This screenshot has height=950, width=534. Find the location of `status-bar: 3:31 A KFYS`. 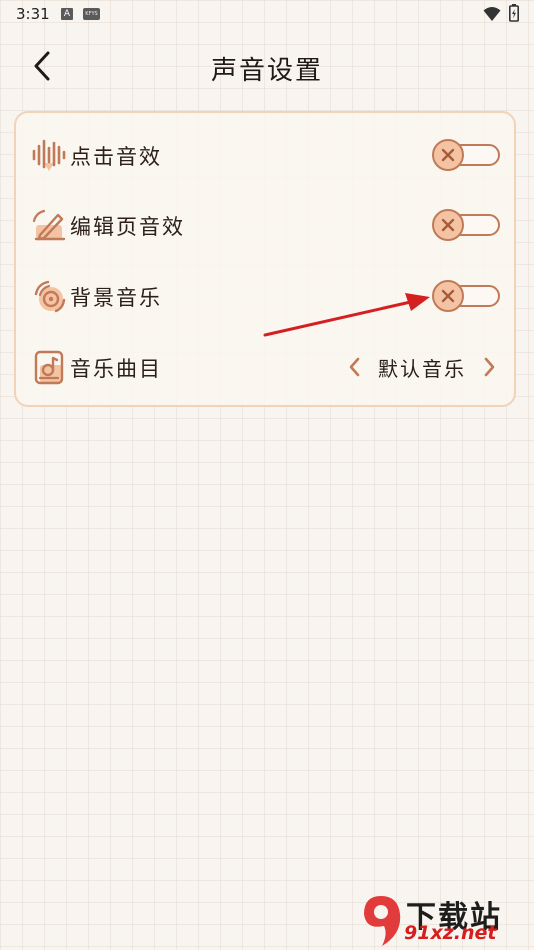

status-bar: 3:31 A KFYS is located at coordinates (267, 14).